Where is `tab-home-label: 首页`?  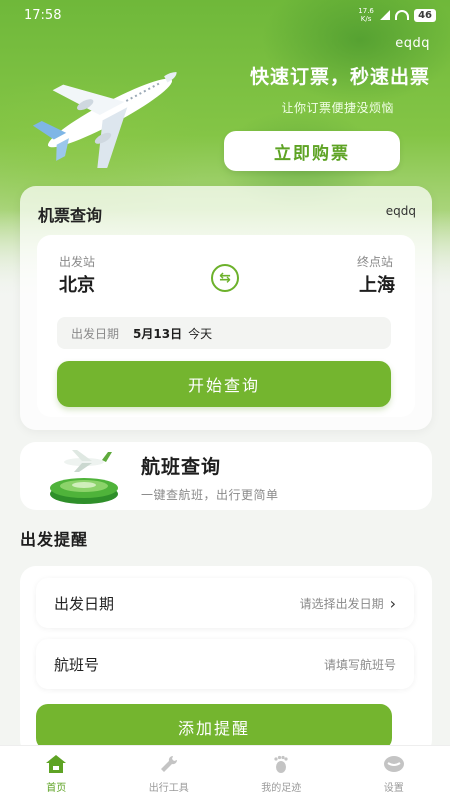
tab-home-label: 首页 is located at coordinates (56, 788).